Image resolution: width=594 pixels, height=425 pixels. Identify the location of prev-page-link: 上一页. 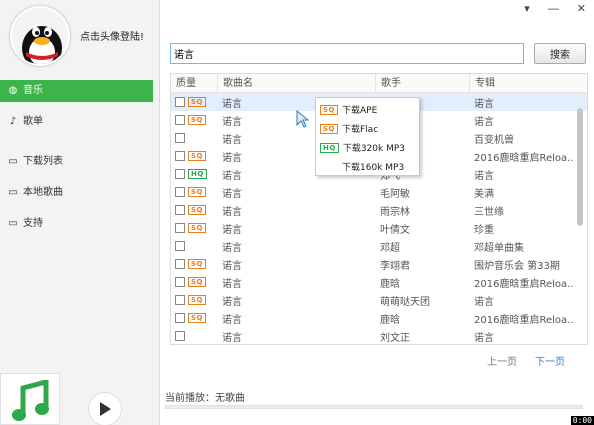
(502, 360).